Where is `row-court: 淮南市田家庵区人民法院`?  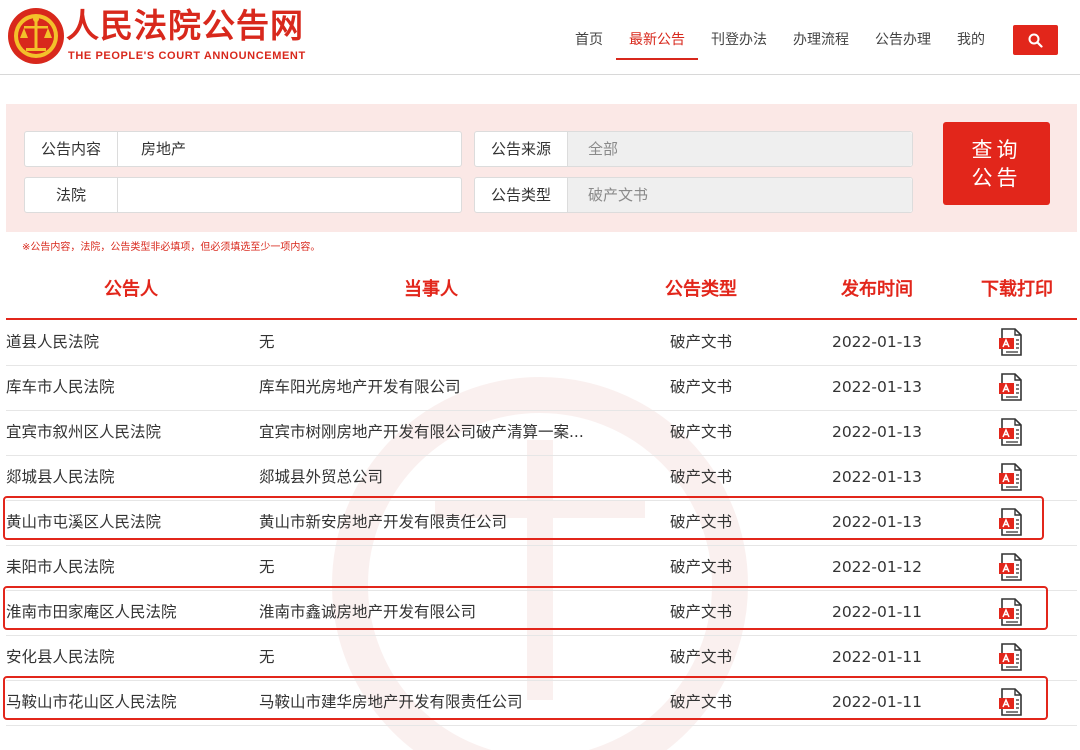
row-court: 淮南市田家庵区人民法院 is located at coordinates (126, 612).